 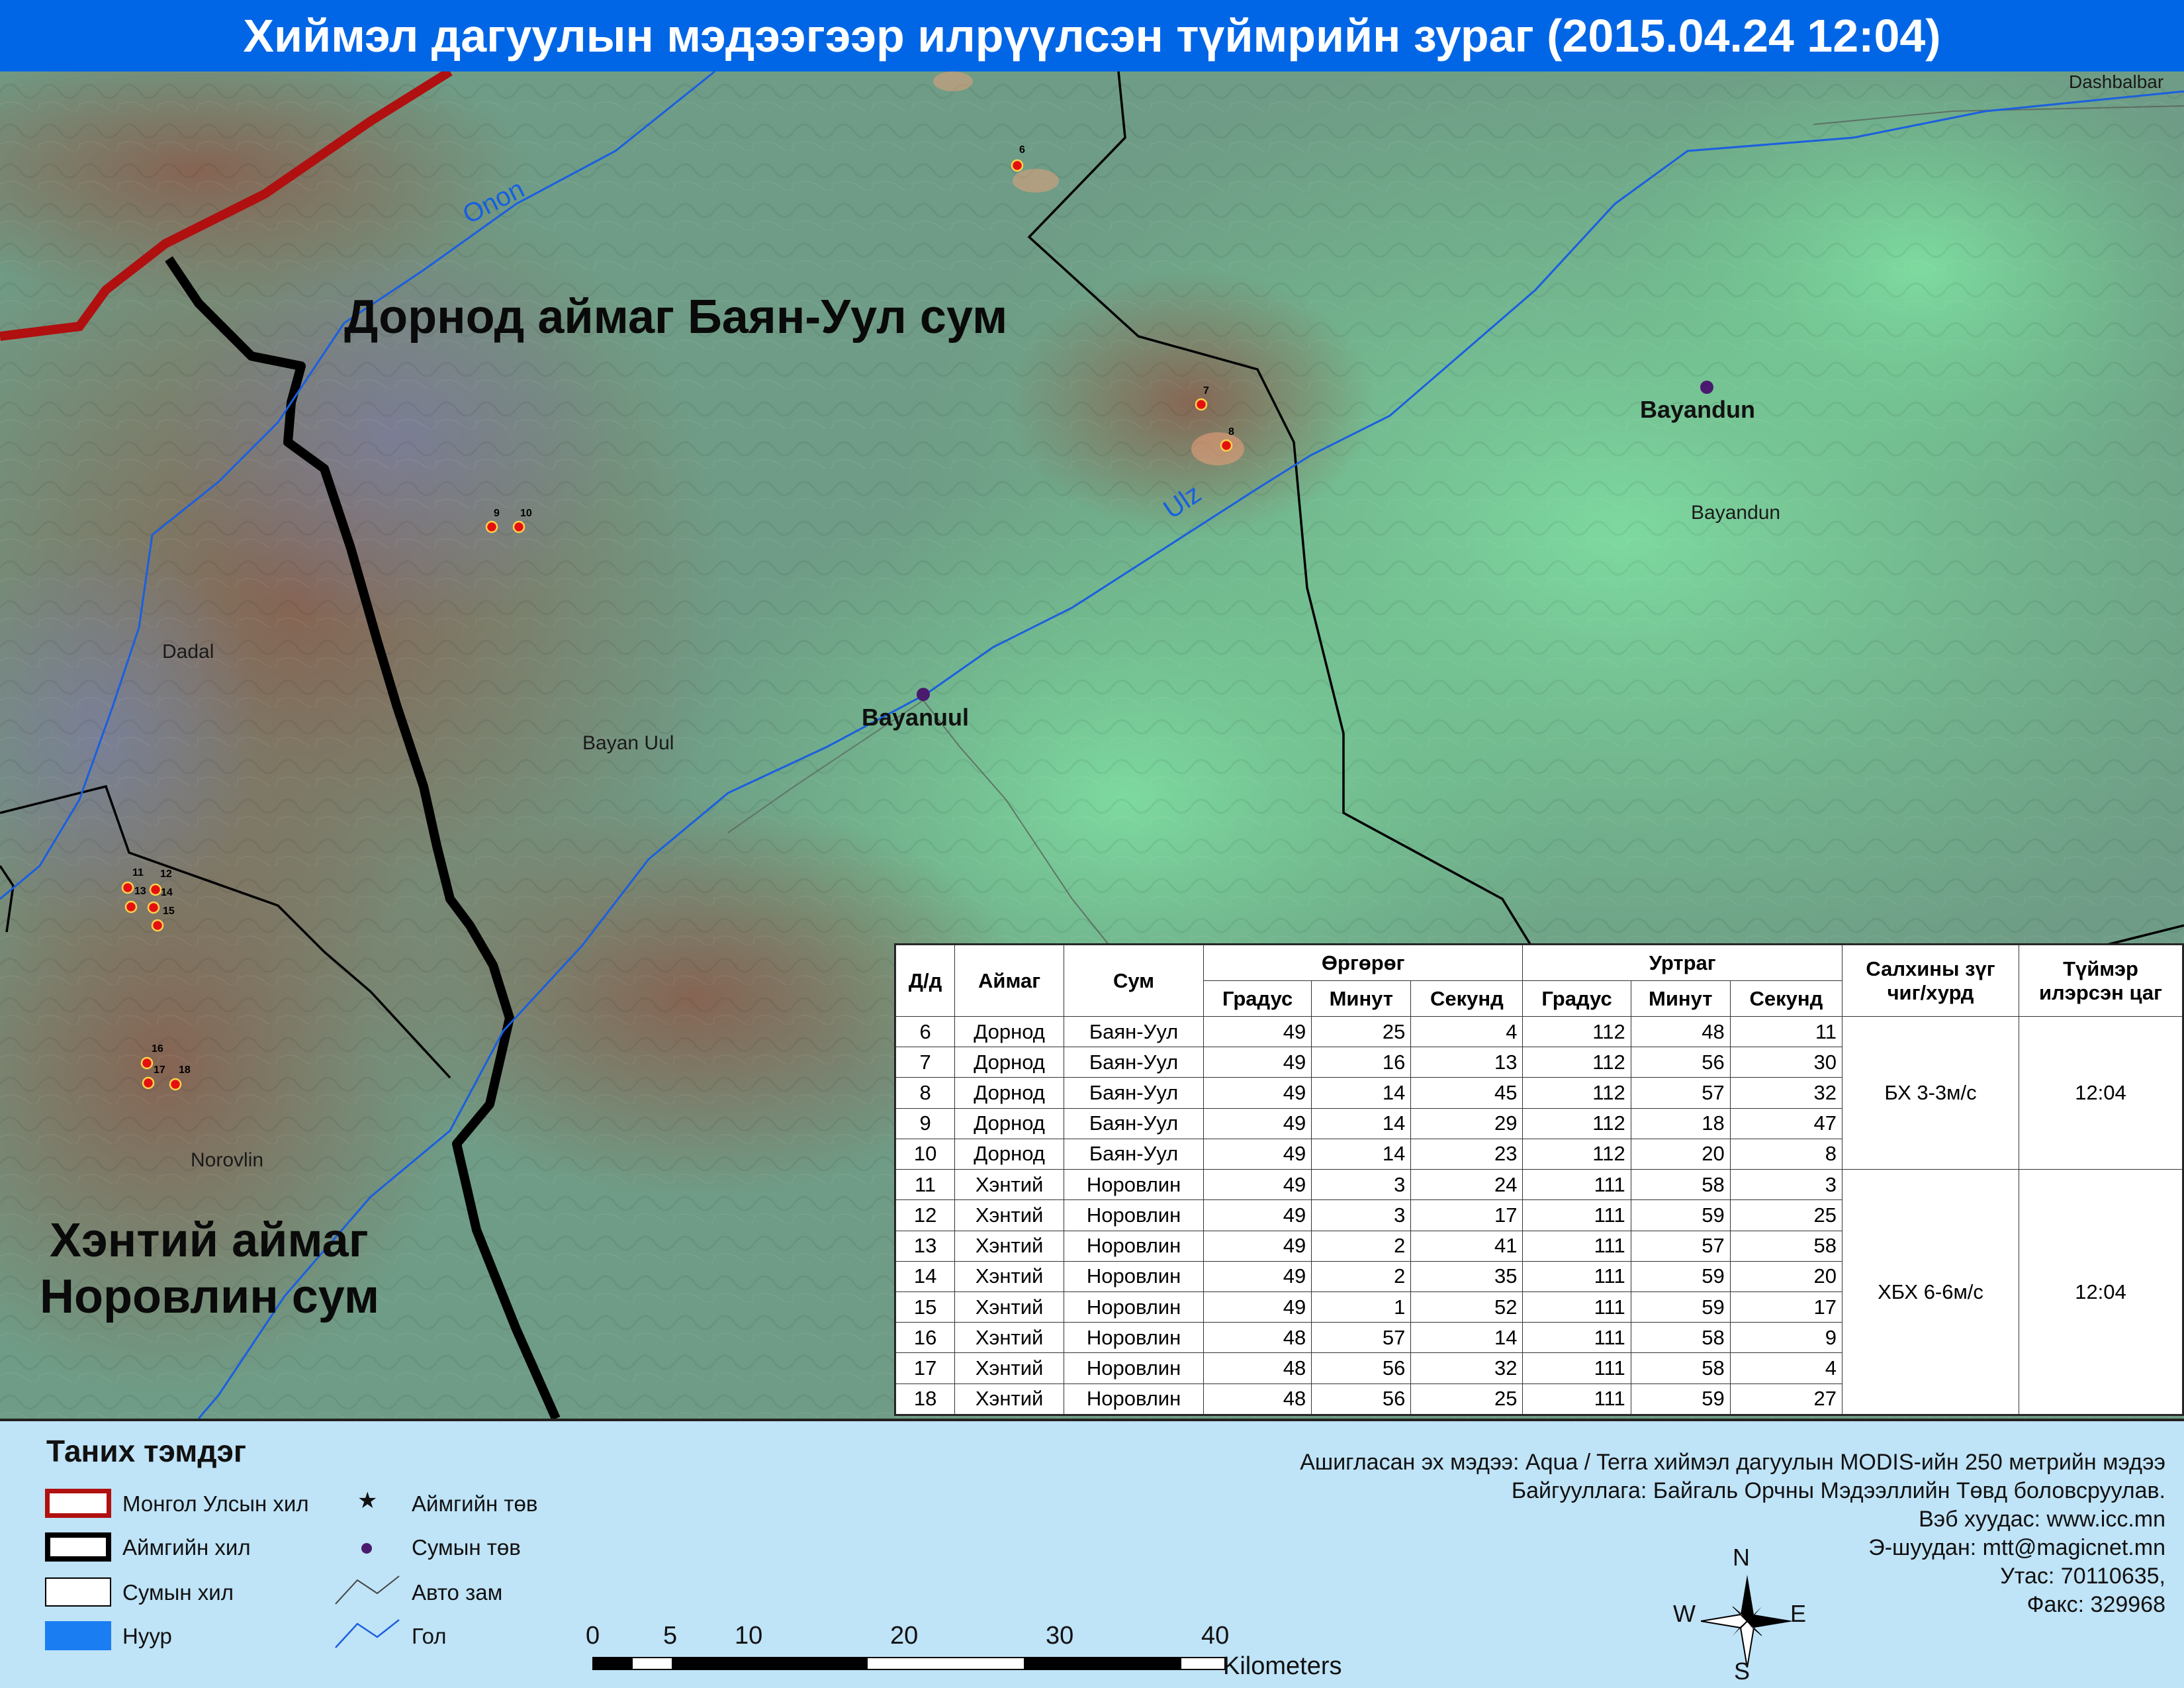 I want to click on place-label-bayandun-center: Bayandun, so click(x=1698, y=409).